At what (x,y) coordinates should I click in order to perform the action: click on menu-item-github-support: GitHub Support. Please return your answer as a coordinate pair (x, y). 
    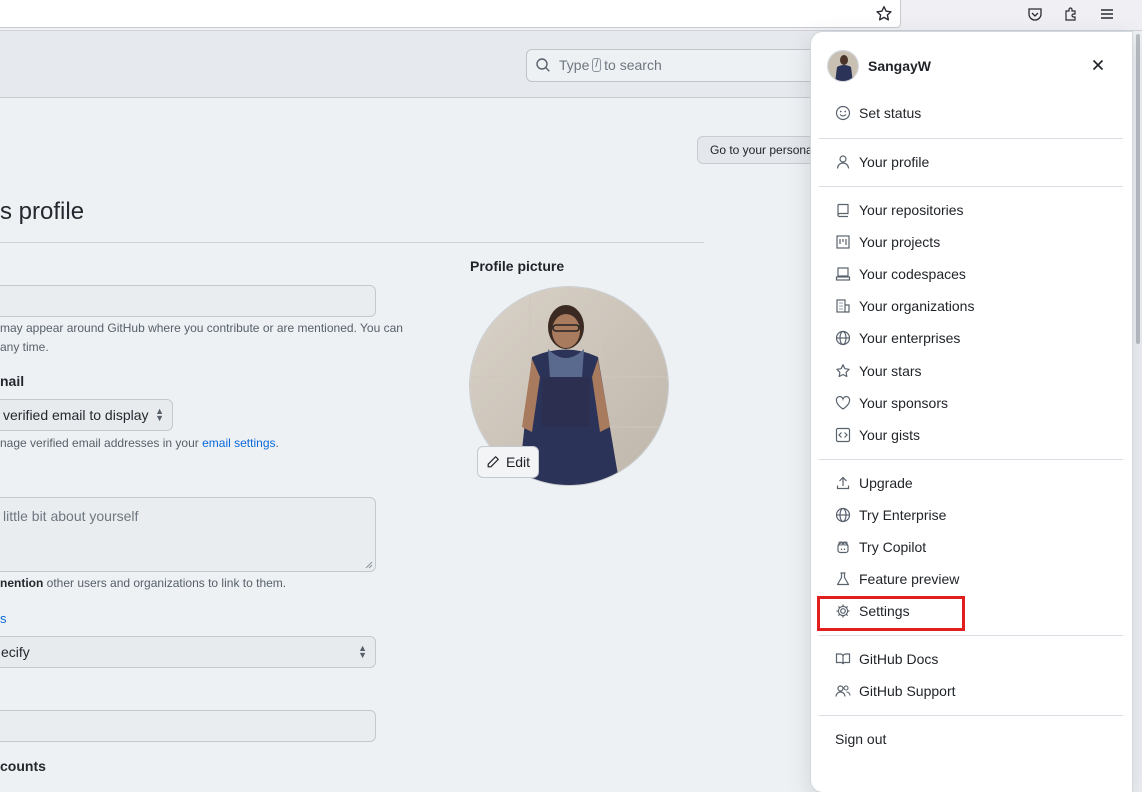
    Looking at the image, I should click on (895, 691).